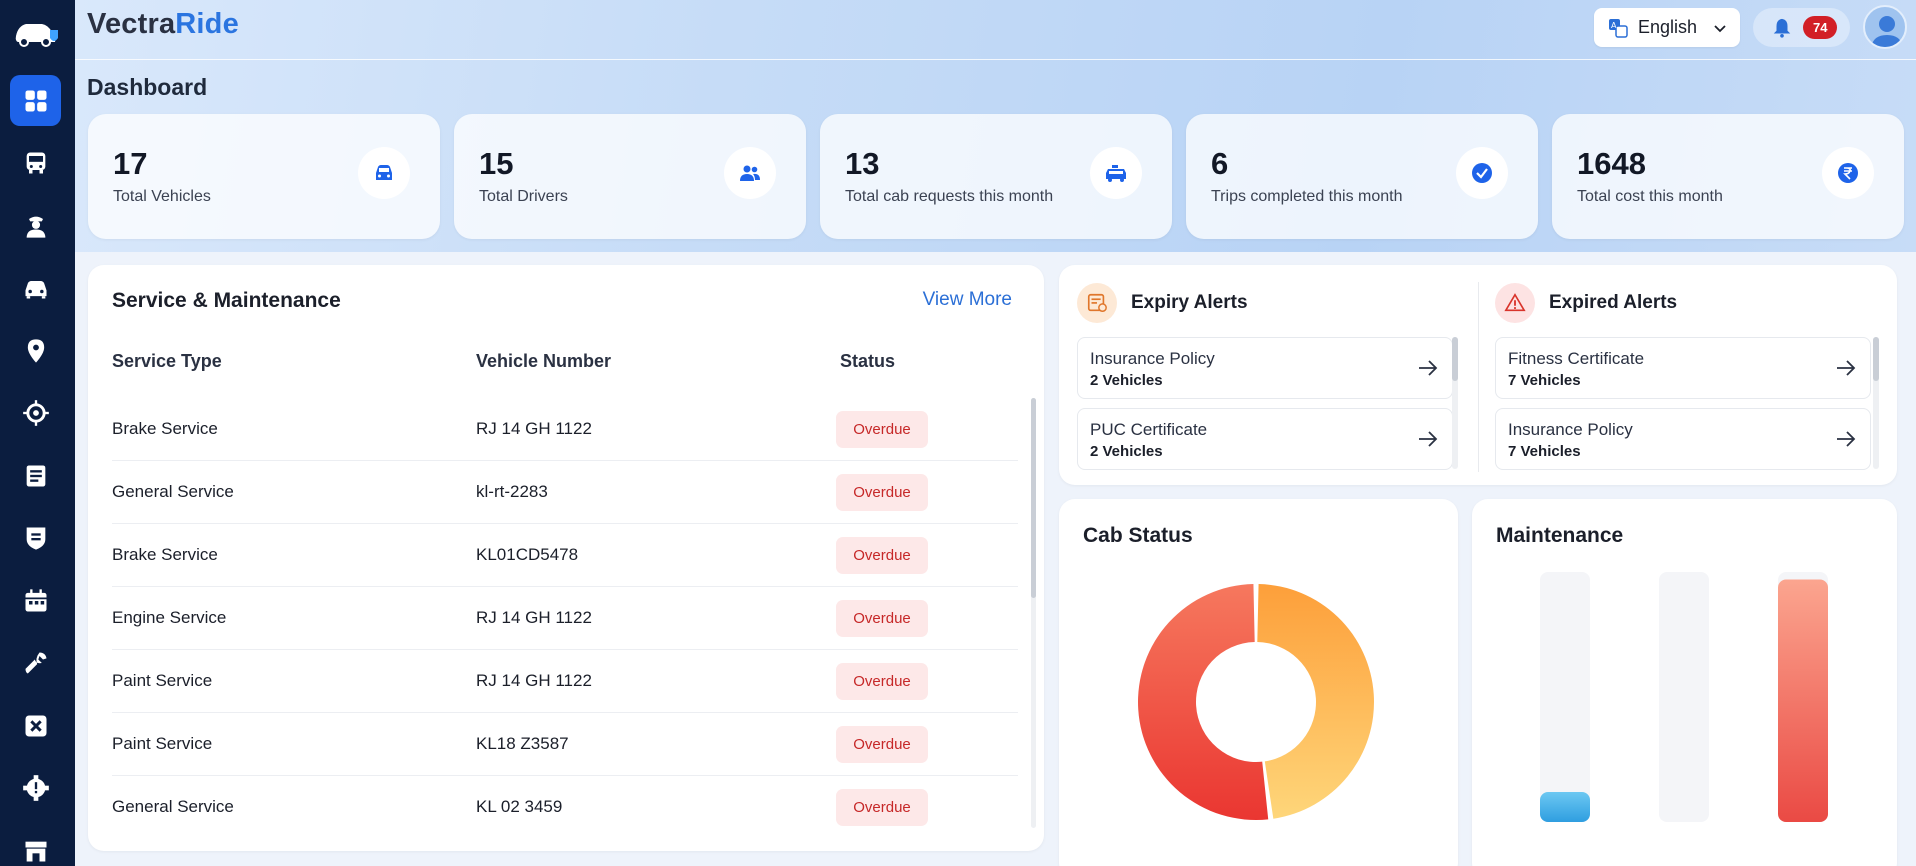 This screenshot has height=866, width=1916. I want to click on shield-icon, so click(35, 538).